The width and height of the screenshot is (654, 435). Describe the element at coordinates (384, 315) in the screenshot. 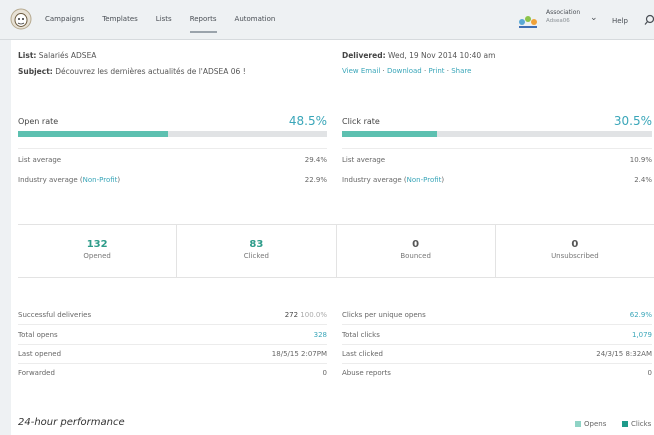

I see `detail-label: Clicks per unique opens` at that location.